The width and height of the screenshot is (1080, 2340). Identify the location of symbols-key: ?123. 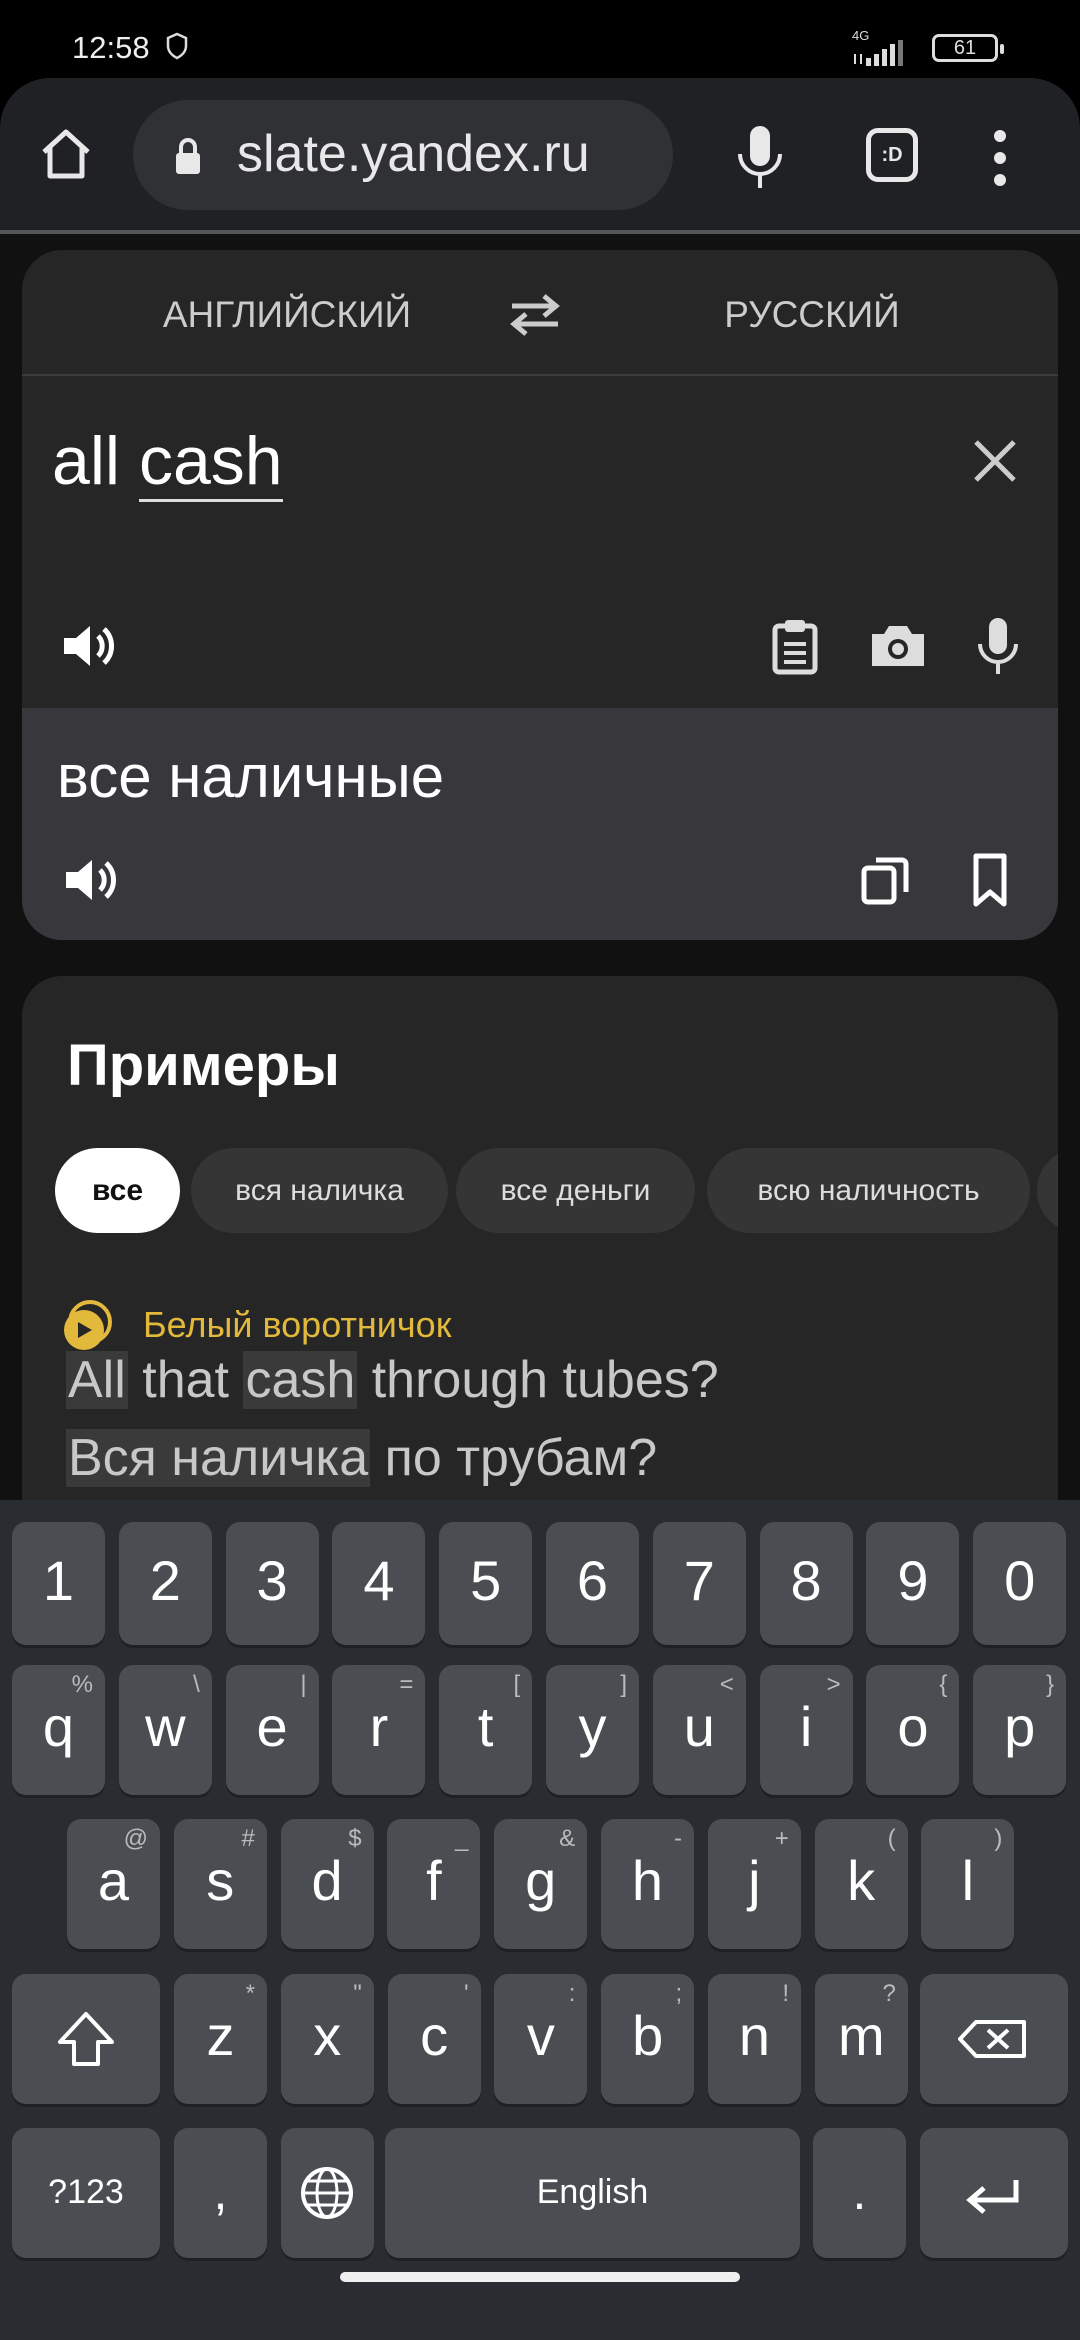
(86, 2193).